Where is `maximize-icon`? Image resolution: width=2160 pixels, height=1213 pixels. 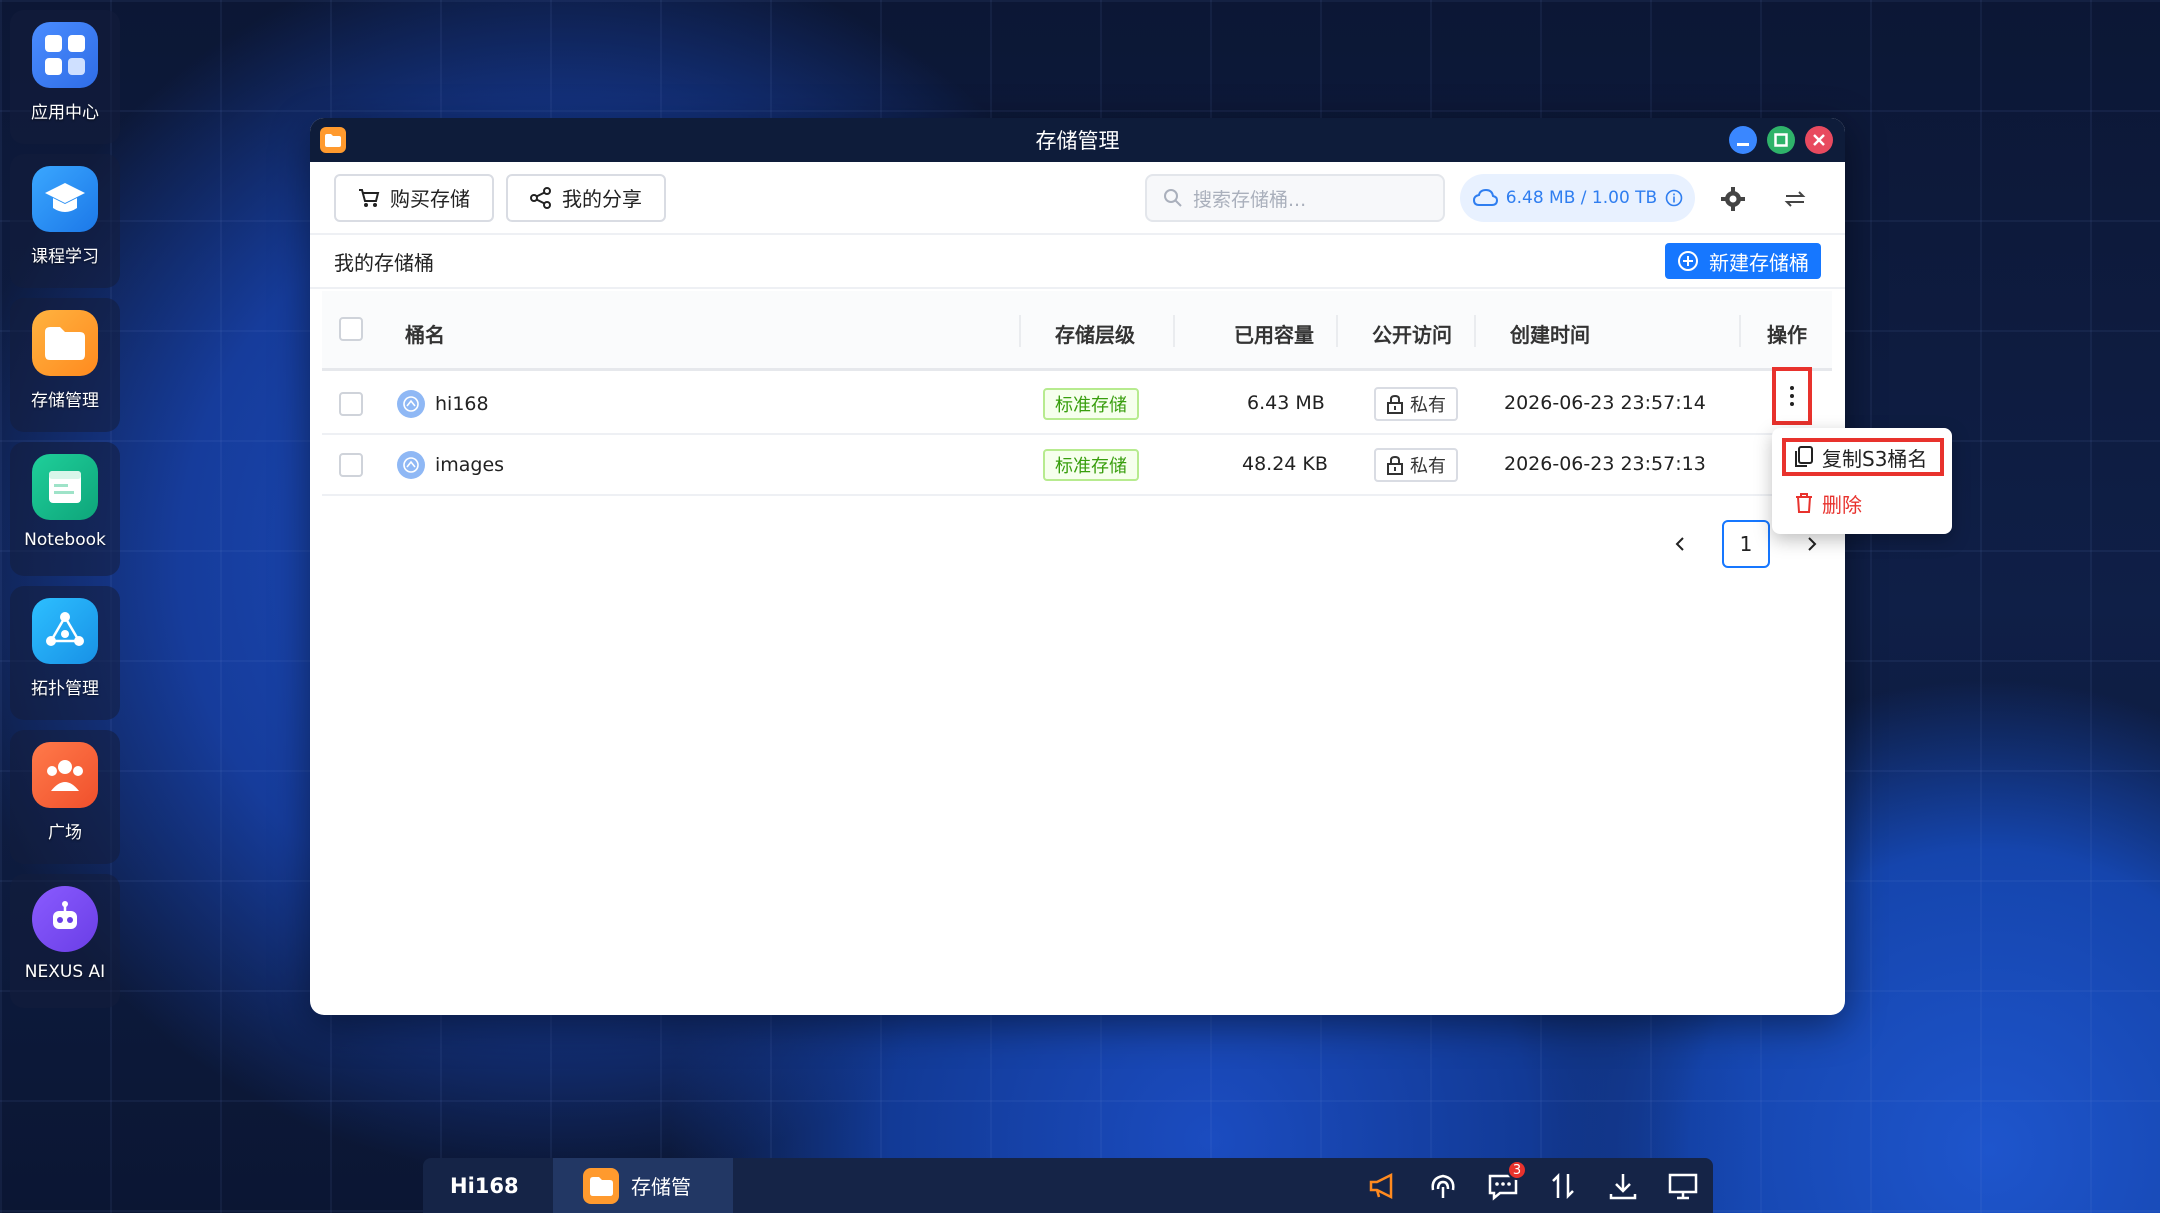
maximize-icon is located at coordinates (1781, 140).